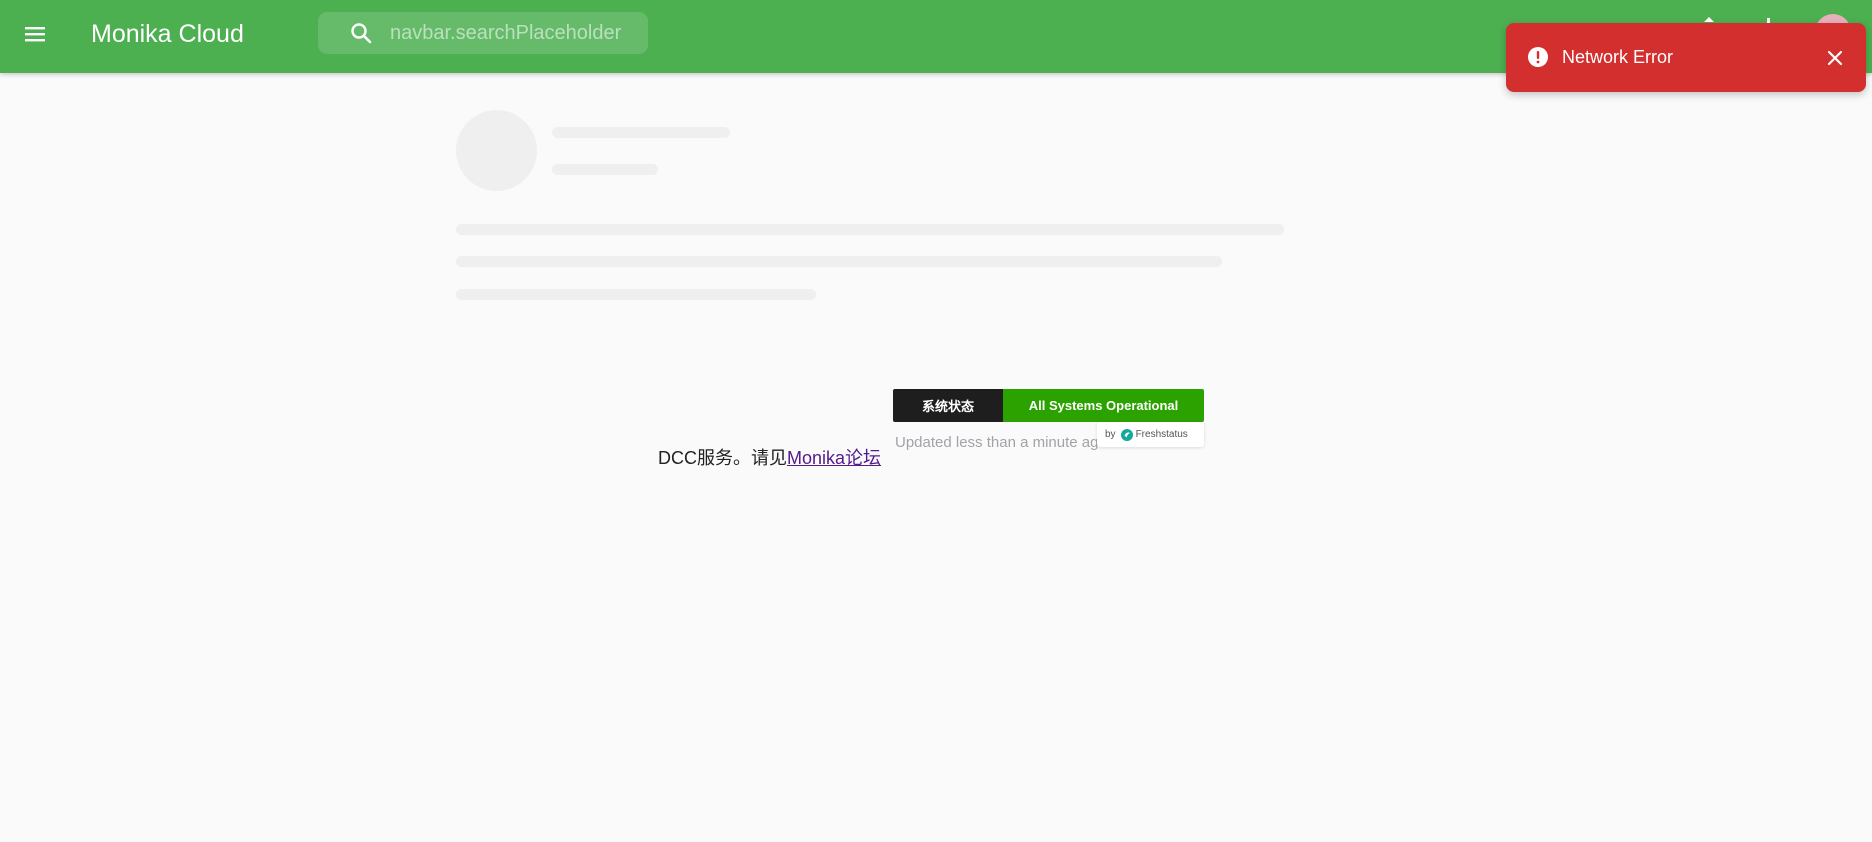 The width and height of the screenshot is (1872, 842). Describe the element at coordinates (1103, 405) in the screenshot. I see `status-value: All Systems Operational` at that location.